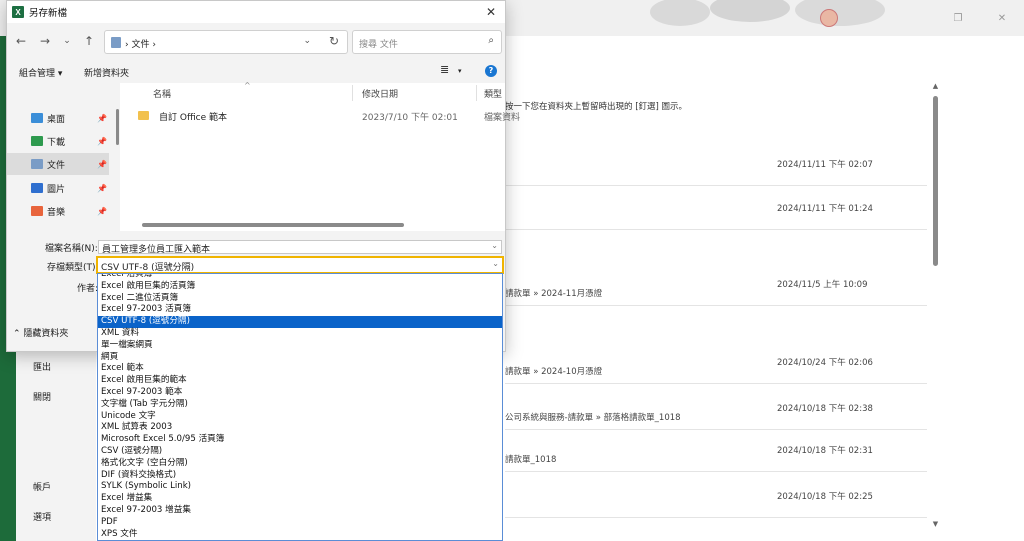 This screenshot has height=541, width=1024. I want to click on column-type: 類型, so click(493, 93).